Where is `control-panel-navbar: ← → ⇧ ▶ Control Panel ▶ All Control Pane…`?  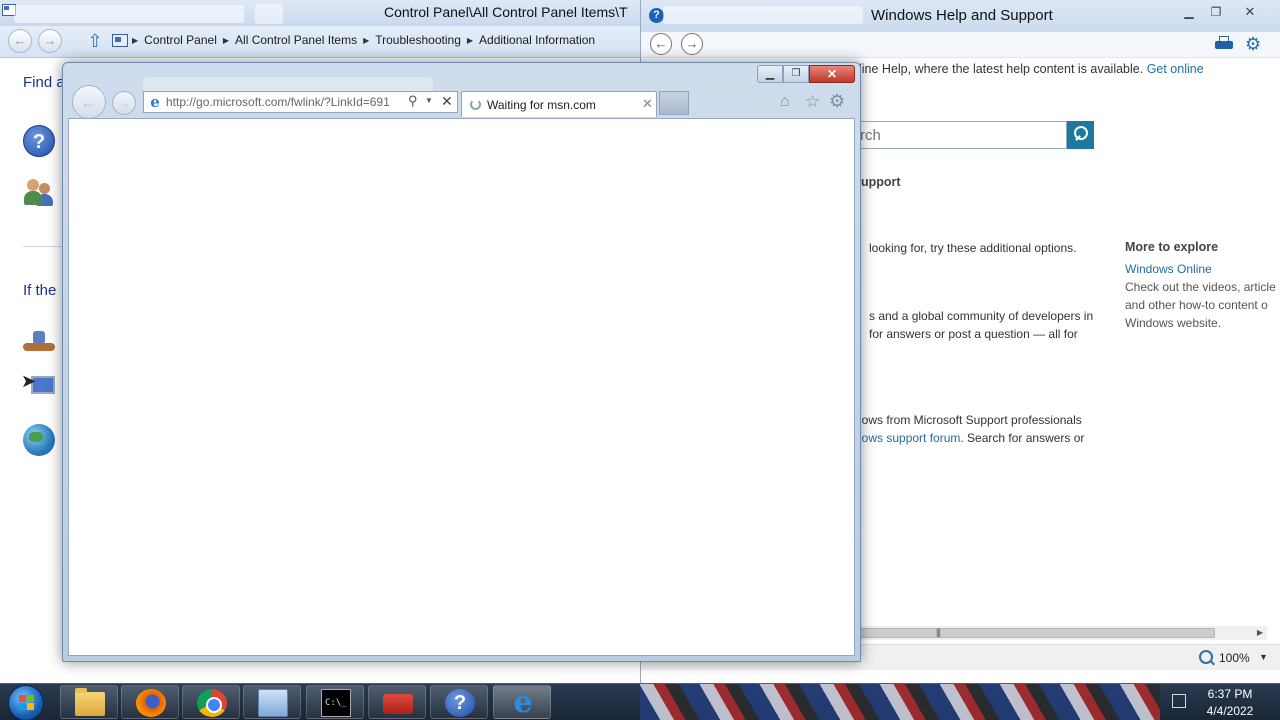 control-panel-navbar: ← → ⇧ ▶ Control Panel ▶ All Control Pane… is located at coordinates (330, 42).